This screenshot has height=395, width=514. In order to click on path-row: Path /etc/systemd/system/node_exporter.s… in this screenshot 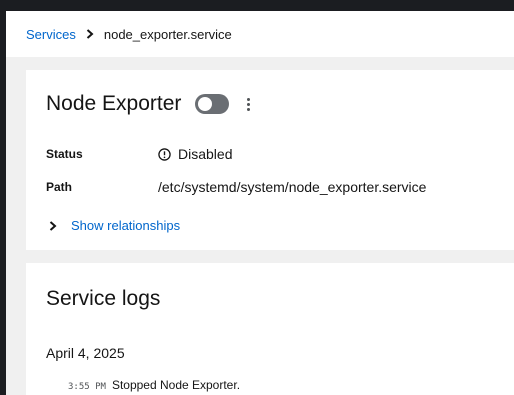, I will do `click(236, 187)`.